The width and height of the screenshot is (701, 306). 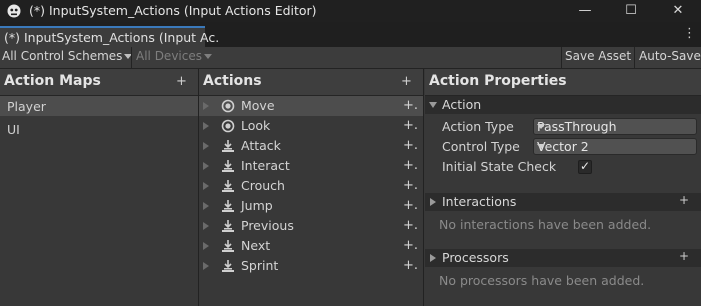 What do you see at coordinates (261, 145) in the screenshot?
I see `action-label: Attack` at bounding box center [261, 145].